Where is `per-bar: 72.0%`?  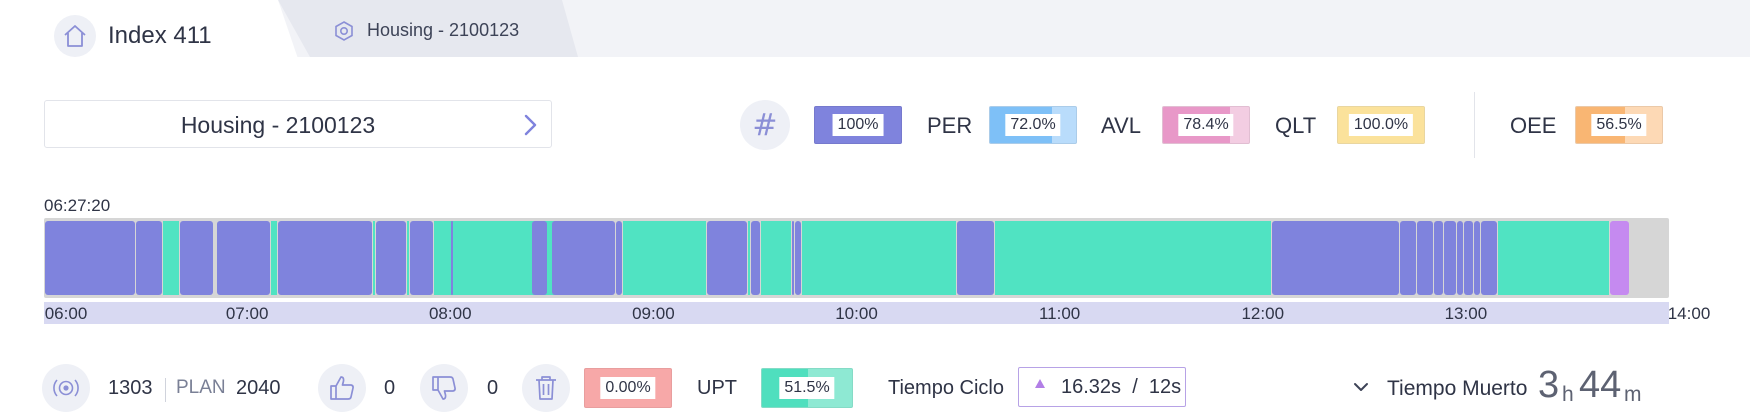
per-bar: 72.0% is located at coordinates (1033, 125).